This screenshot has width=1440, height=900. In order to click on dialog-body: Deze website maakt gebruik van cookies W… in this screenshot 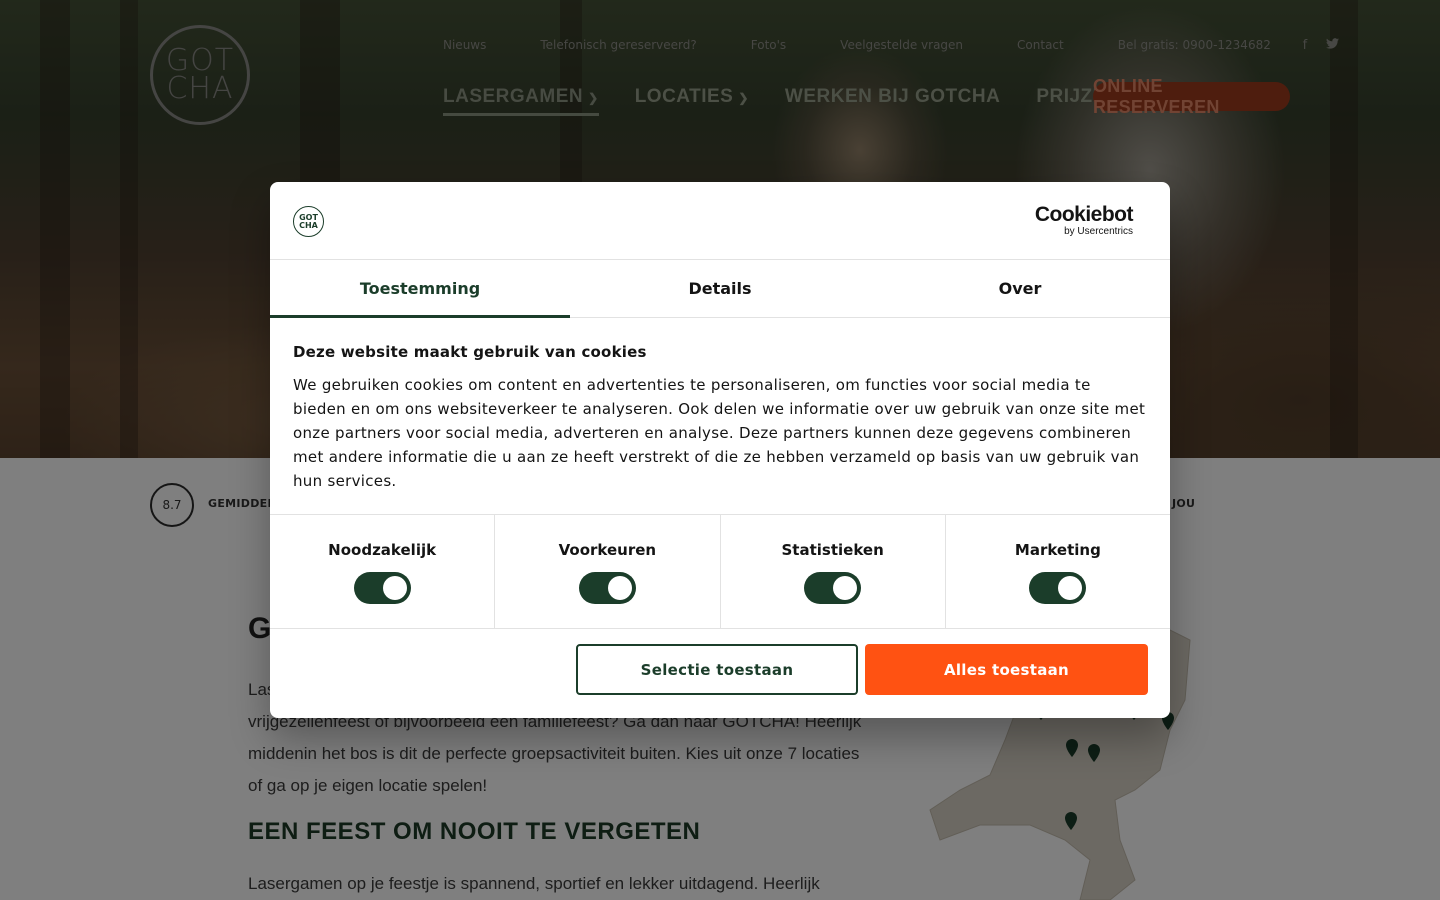, I will do `click(720, 416)`.